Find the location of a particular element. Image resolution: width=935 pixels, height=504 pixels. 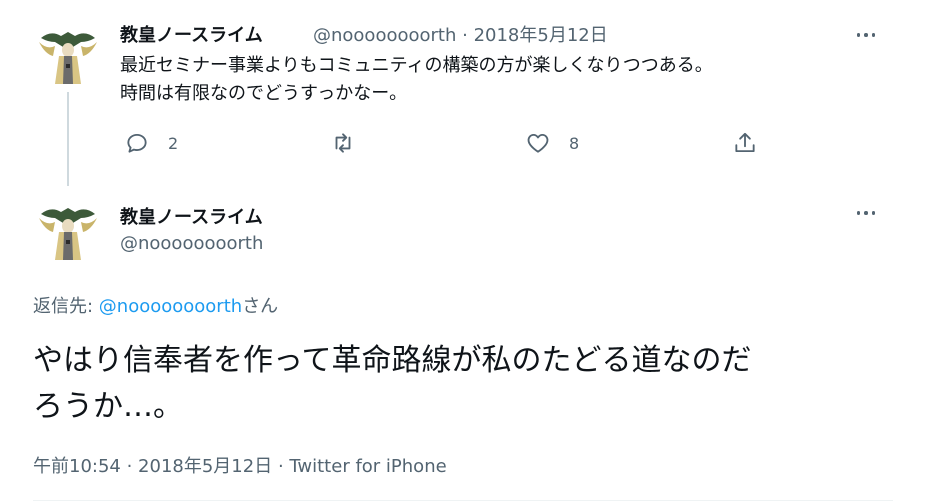

reply-to-prefix: 返信先: is located at coordinates (66, 306).